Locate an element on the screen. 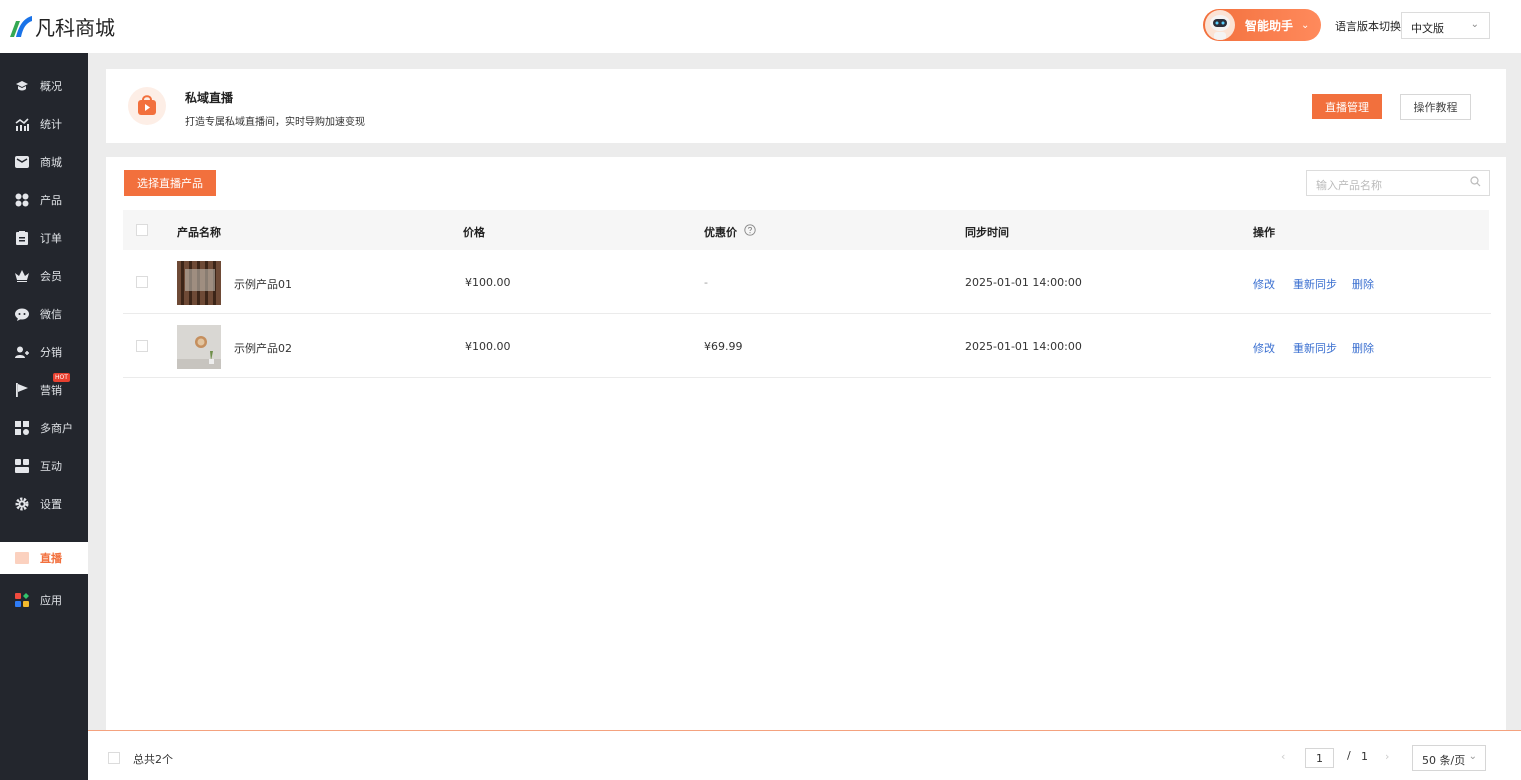  sidebar-item-label: 订单 is located at coordinates (51, 238).